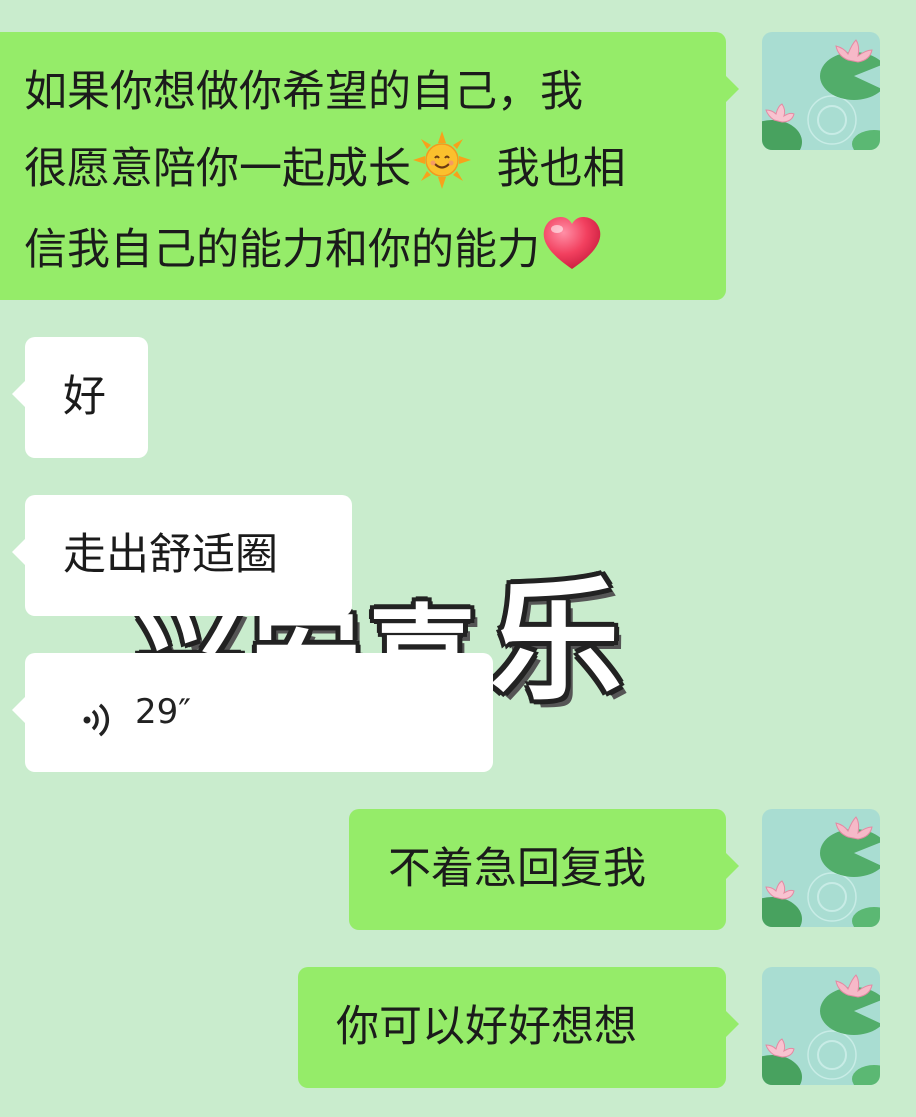 This screenshot has width=916, height=1117. I want to click on voice-wave-icon, so click(98, 714).